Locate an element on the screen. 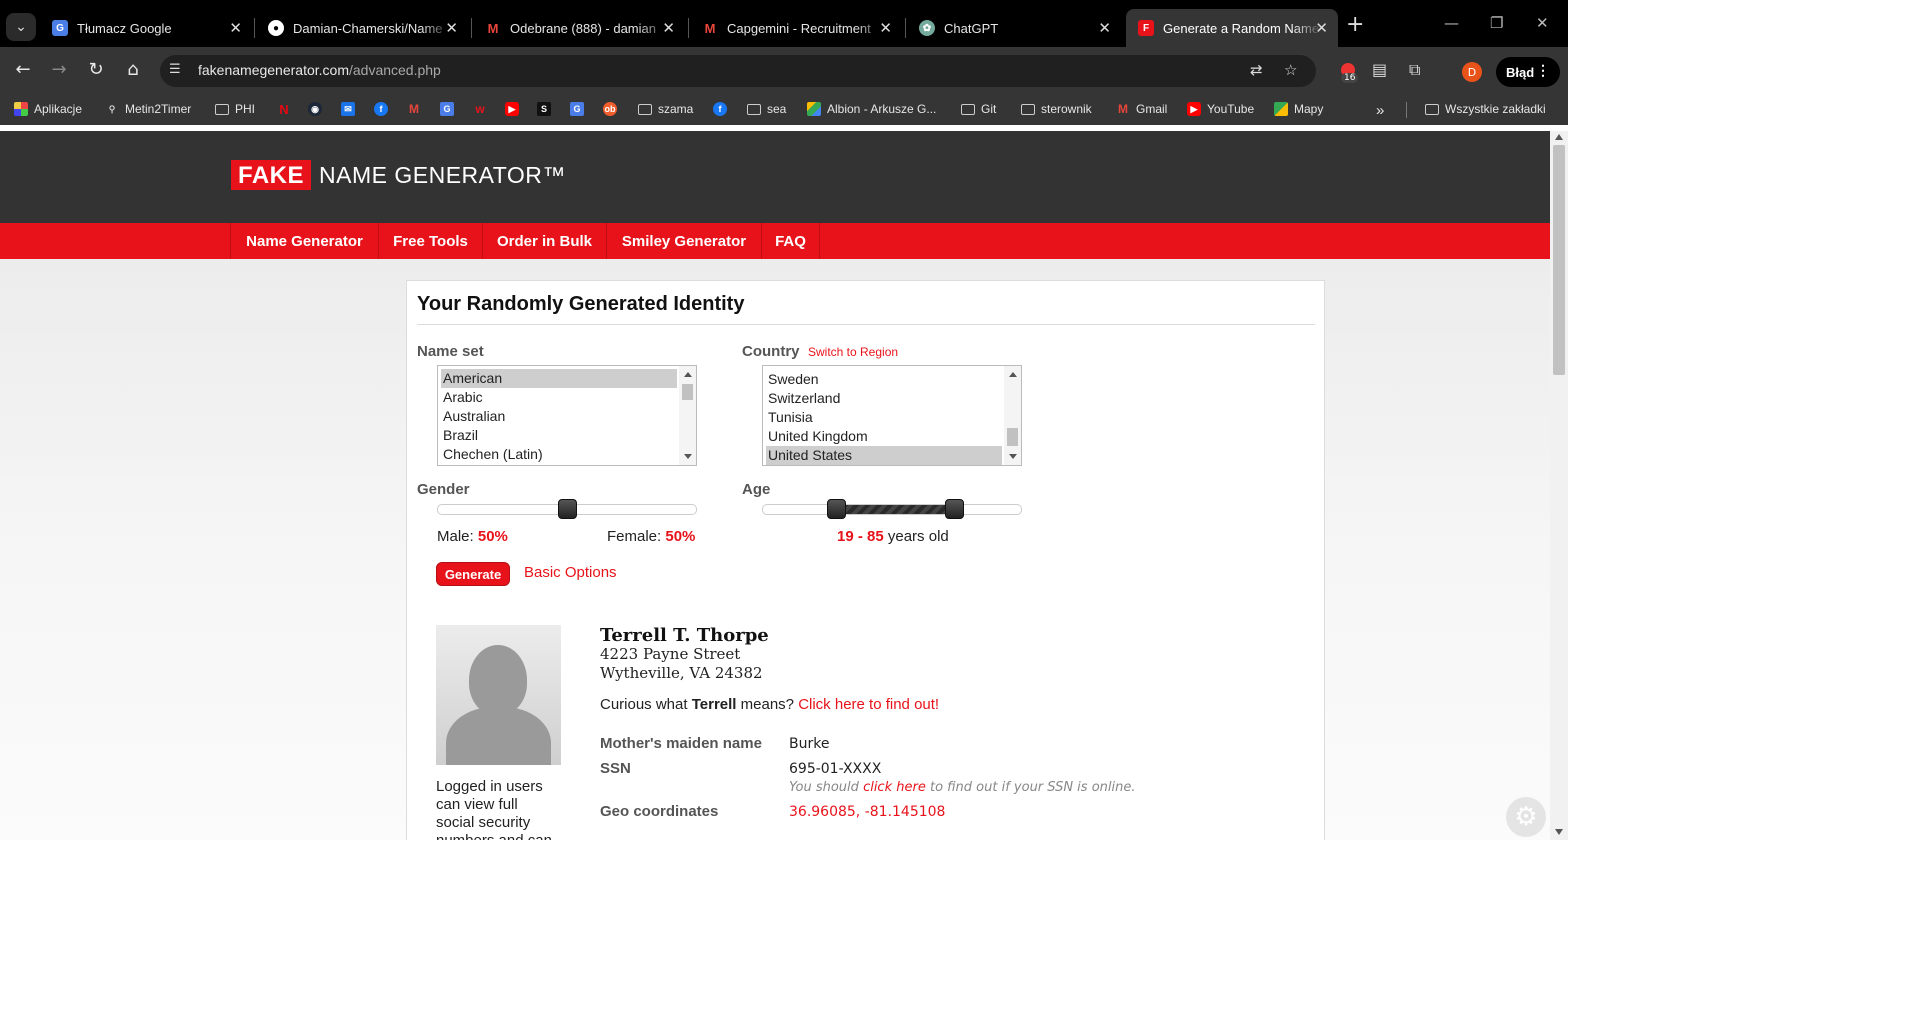 This screenshot has height=1030, width=1922. generate-button: Generate is located at coordinates (473, 574).